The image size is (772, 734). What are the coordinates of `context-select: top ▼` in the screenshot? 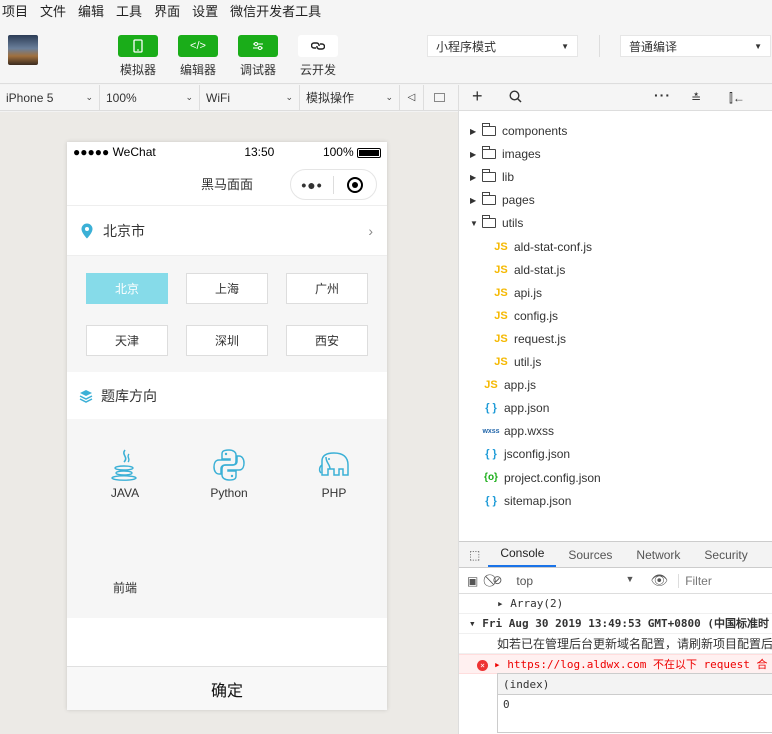 It's located at (575, 581).